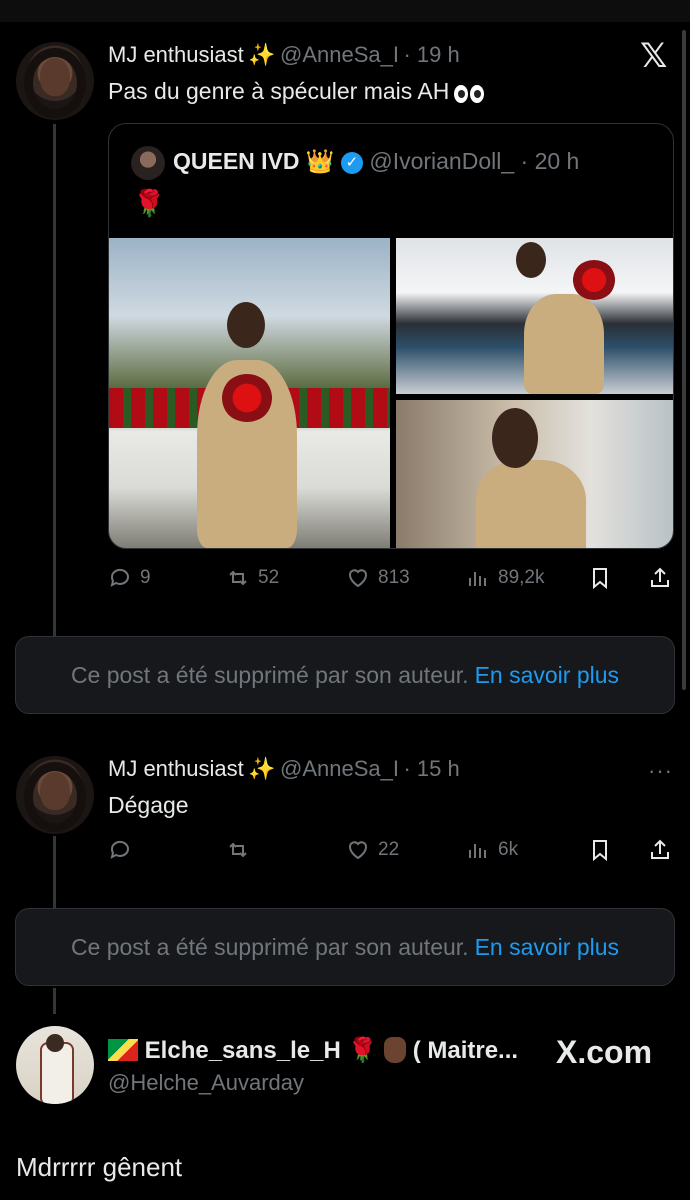 This screenshot has height=1200, width=690. I want to click on tweet-header: MJ enthusiast ✨ @AnneSa_I · 19 h, so click(284, 55).